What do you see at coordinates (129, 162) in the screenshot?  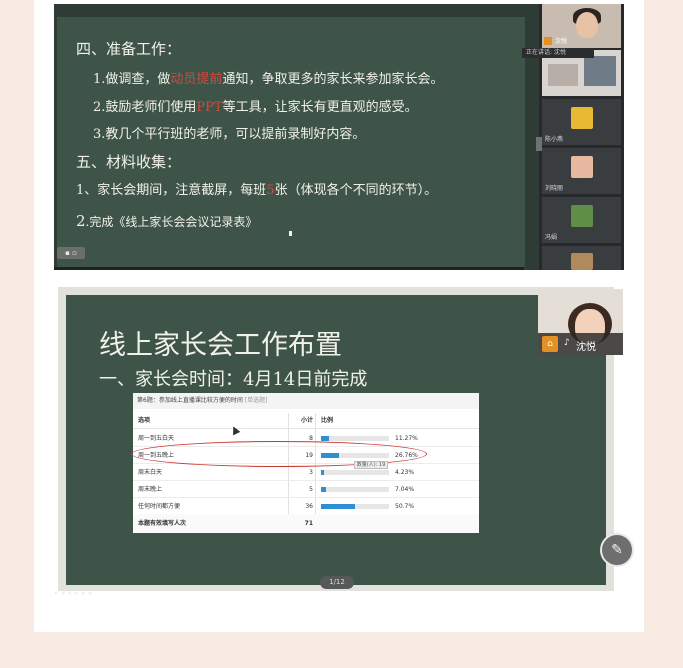 I see `heading-materials: 五、材料收集：` at bounding box center [129, 162].